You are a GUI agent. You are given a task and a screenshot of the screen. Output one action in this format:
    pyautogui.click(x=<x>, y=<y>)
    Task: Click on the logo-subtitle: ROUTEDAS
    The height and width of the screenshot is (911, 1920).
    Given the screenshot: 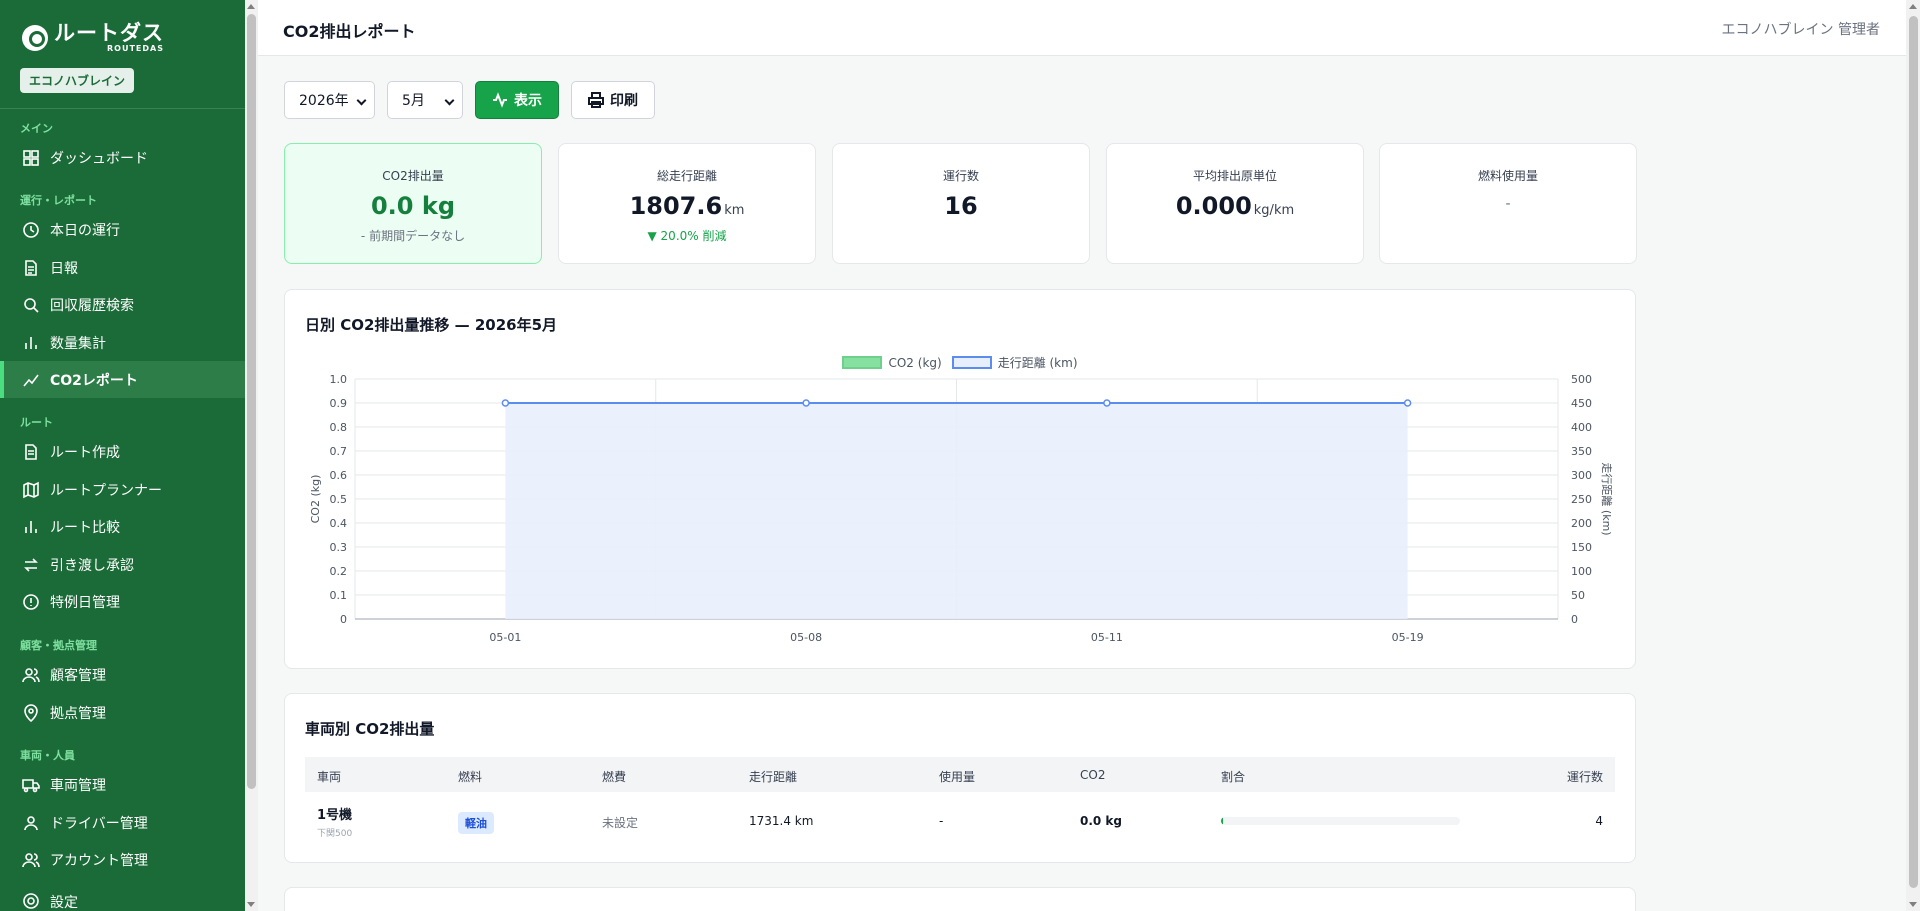 What is the action you would take?
    pyautogui.click(x=135, y=48)
    